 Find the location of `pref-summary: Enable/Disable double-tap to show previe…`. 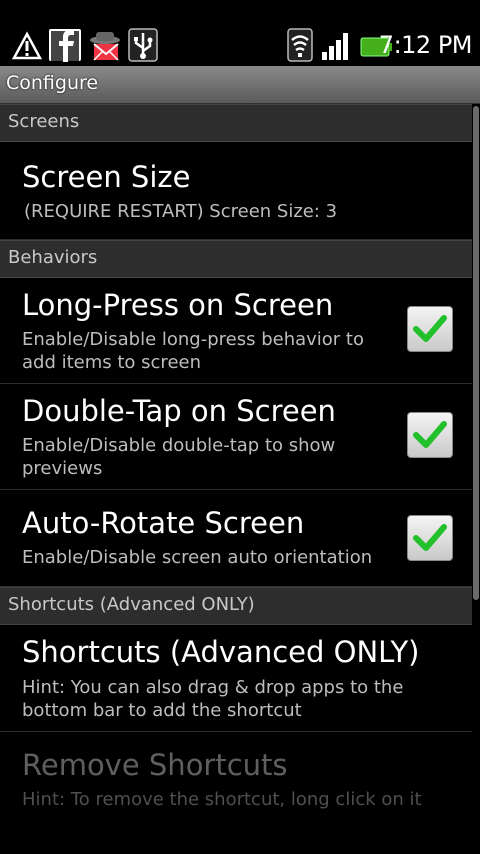

pref-summary: Enable/Disable double-tap to show previe… is located at coordinates (179, 457).